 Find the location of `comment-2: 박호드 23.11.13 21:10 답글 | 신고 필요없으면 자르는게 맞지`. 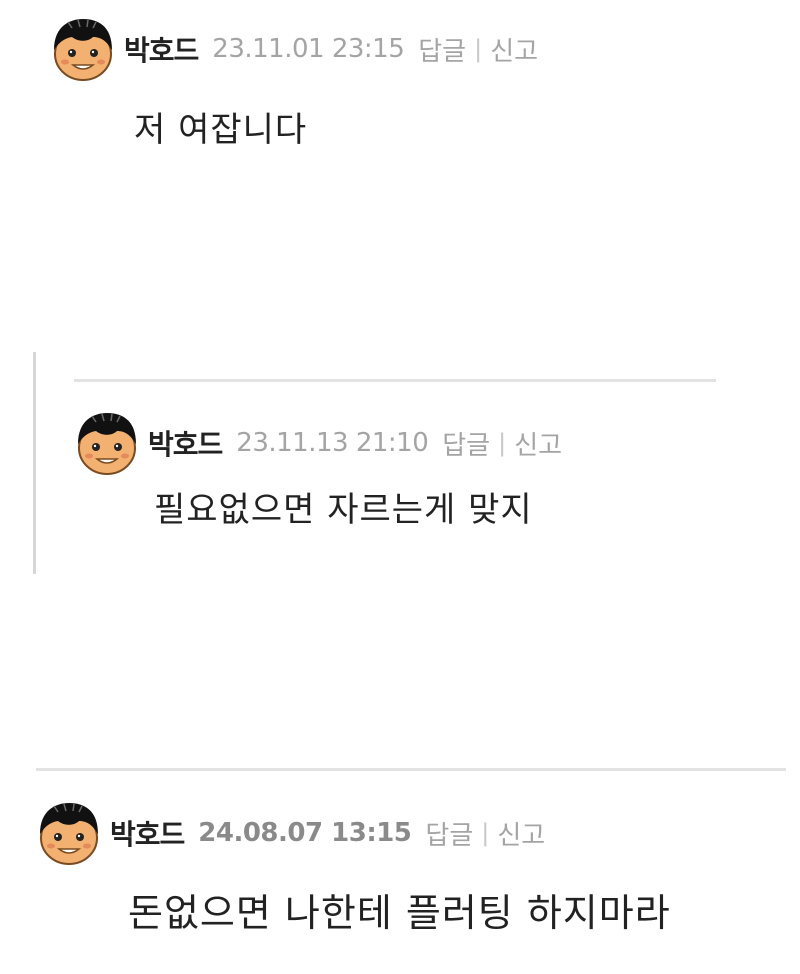

comment-2: 박호드 23.11.13 21:10 답글 | 신고 필요없으면 자르는게 맞지 is located at coordinates (414, 475).